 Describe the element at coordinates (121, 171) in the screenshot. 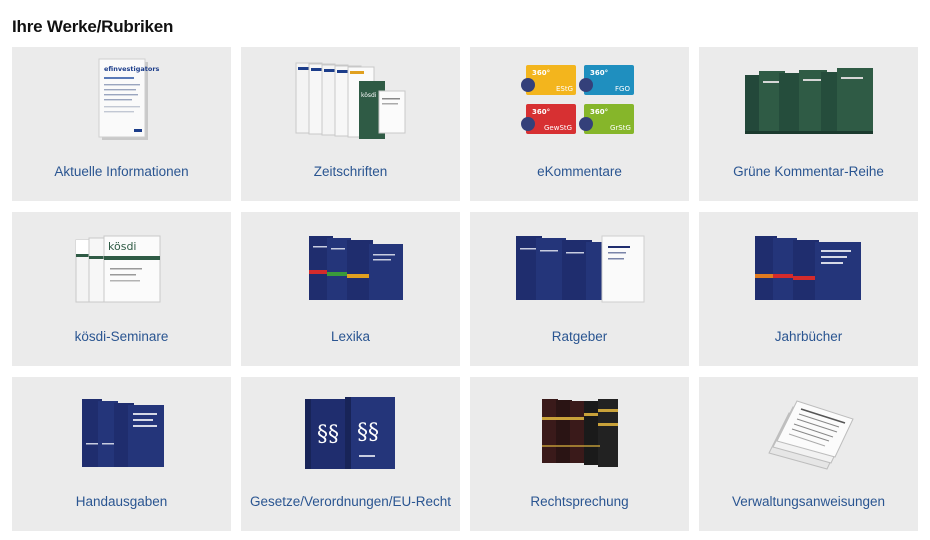

I see `tile-label: Aktuelle Informationen` at that location.